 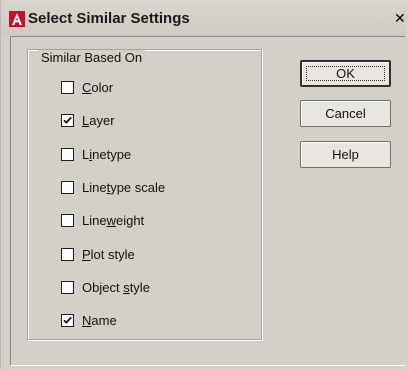 What do you see at coordinates (116, 287) in the screenshot?
I see `checkbox-label-object-style: Object style` at bounding box center [116, 287].